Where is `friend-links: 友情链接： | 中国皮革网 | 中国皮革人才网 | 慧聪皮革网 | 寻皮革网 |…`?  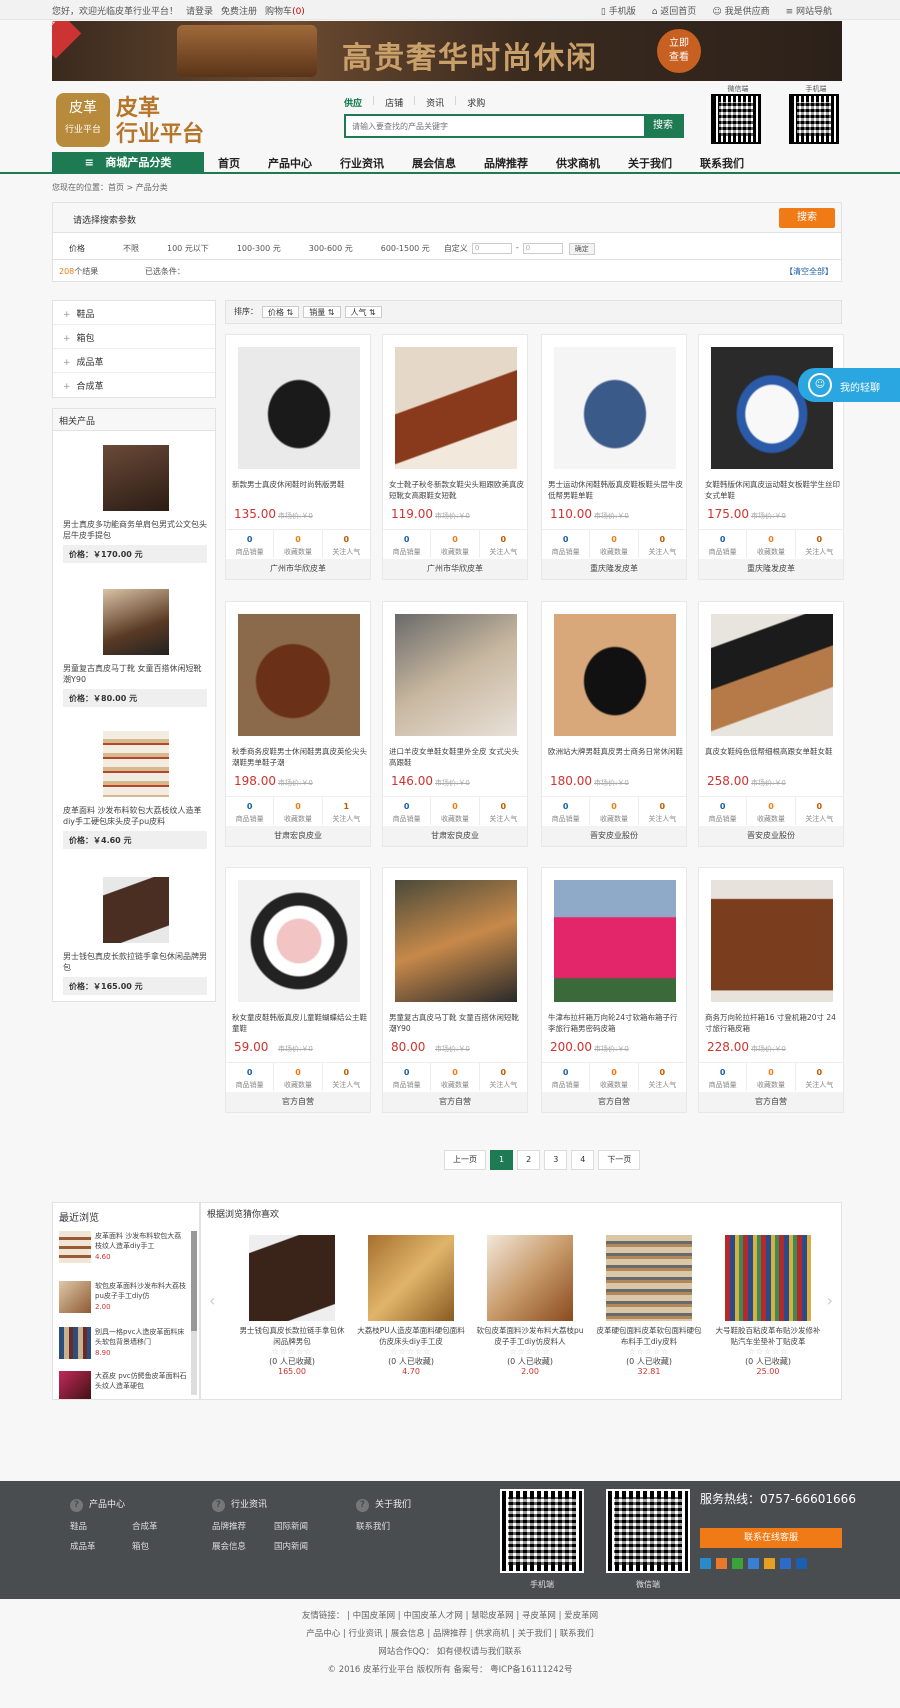 friend-links: 友情链接： | 中国皮革网 | 中国皮革人才网 | 慧聪皮革网 | 寻皮革网 |… is located at coordinates (450, 1616).